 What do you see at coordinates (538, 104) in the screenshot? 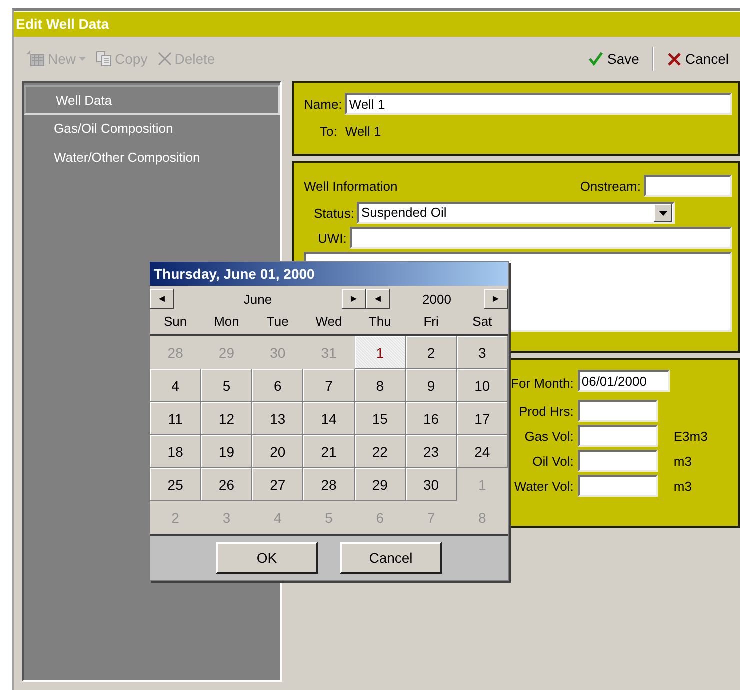
I see `name-field: Well 1` at bounding box center [538, 104].